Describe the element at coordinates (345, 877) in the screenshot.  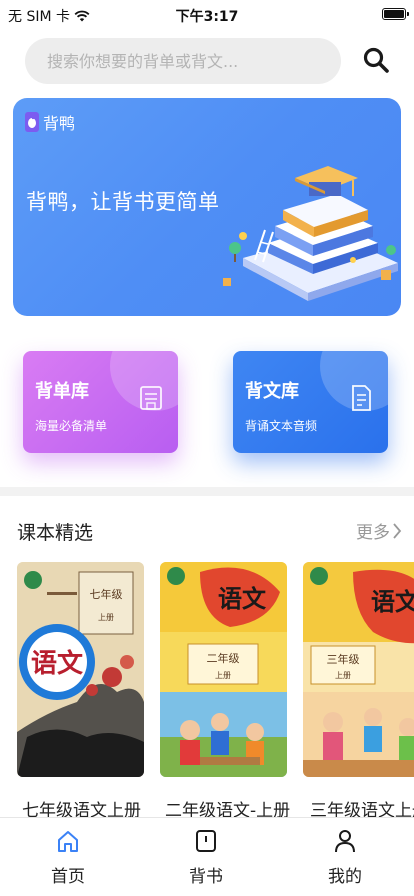
I see `tab-mine-label: 我的` at that location.